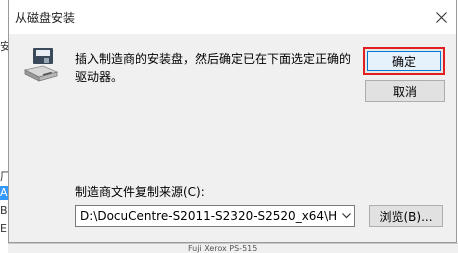 Image resolution: width=458 pixels, height=253 pixels. I want to click on ok-button-focus: 确定, so click(404, 61).